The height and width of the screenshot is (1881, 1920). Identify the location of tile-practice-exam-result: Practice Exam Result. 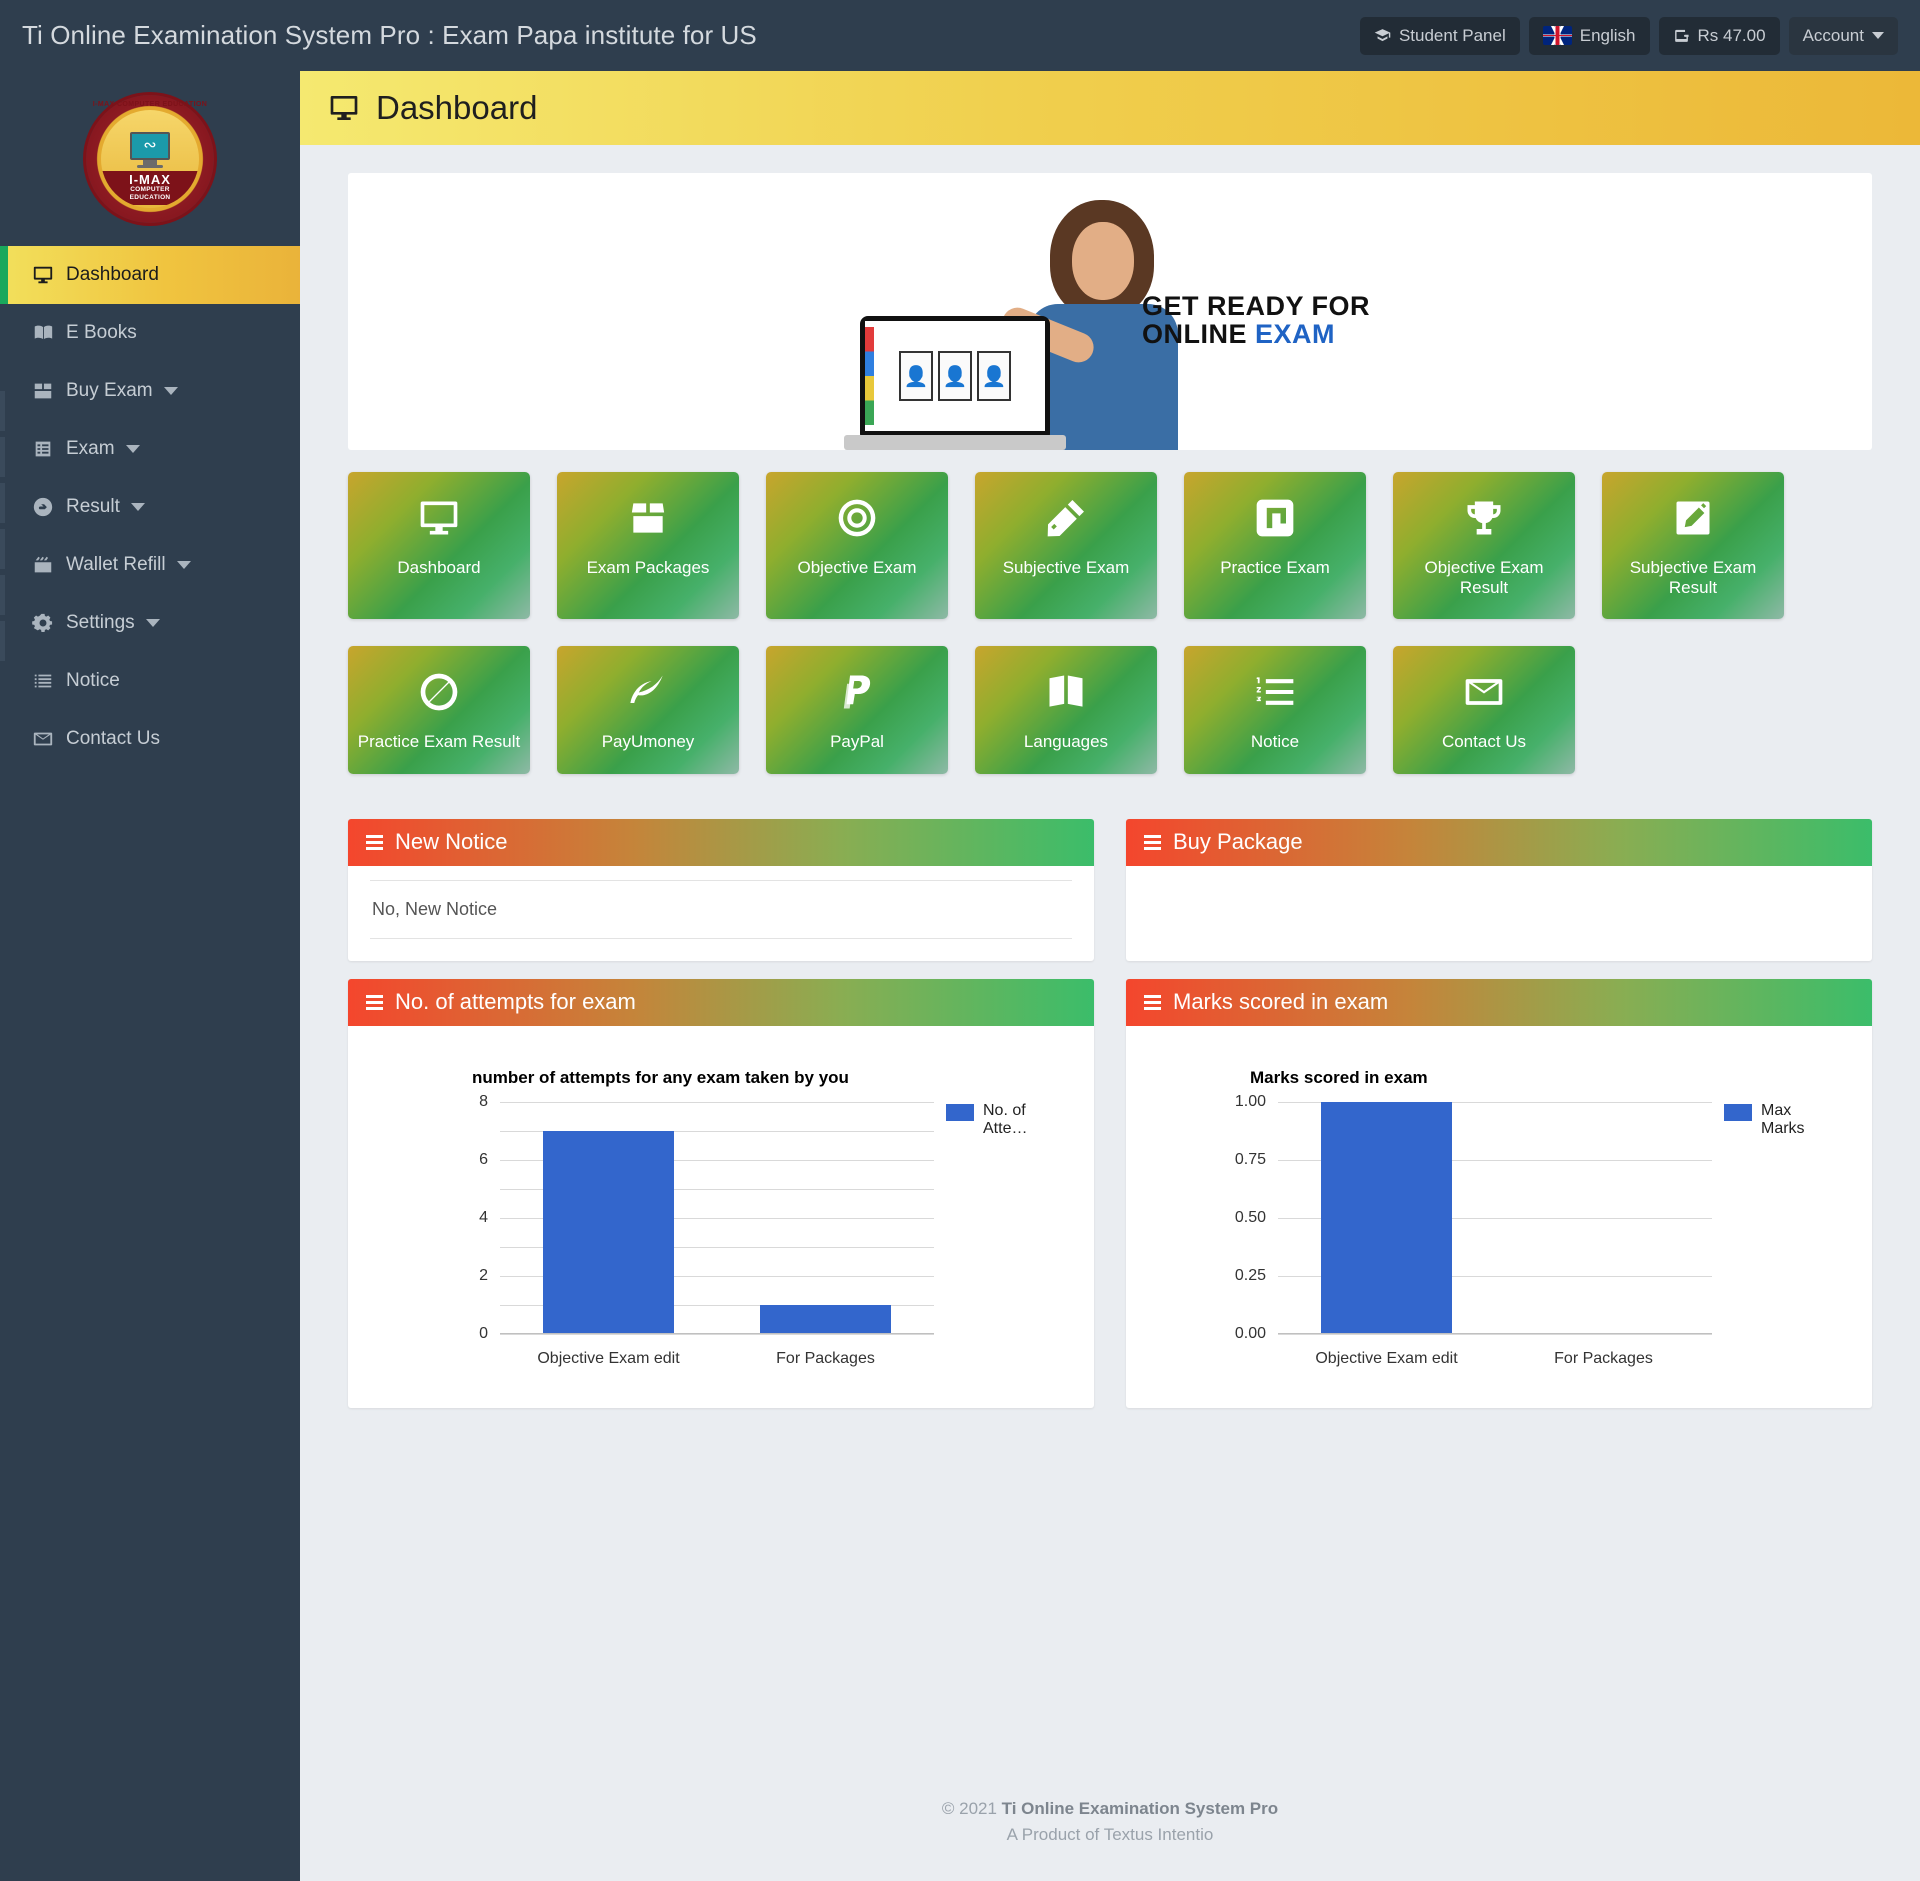
(439, 710).